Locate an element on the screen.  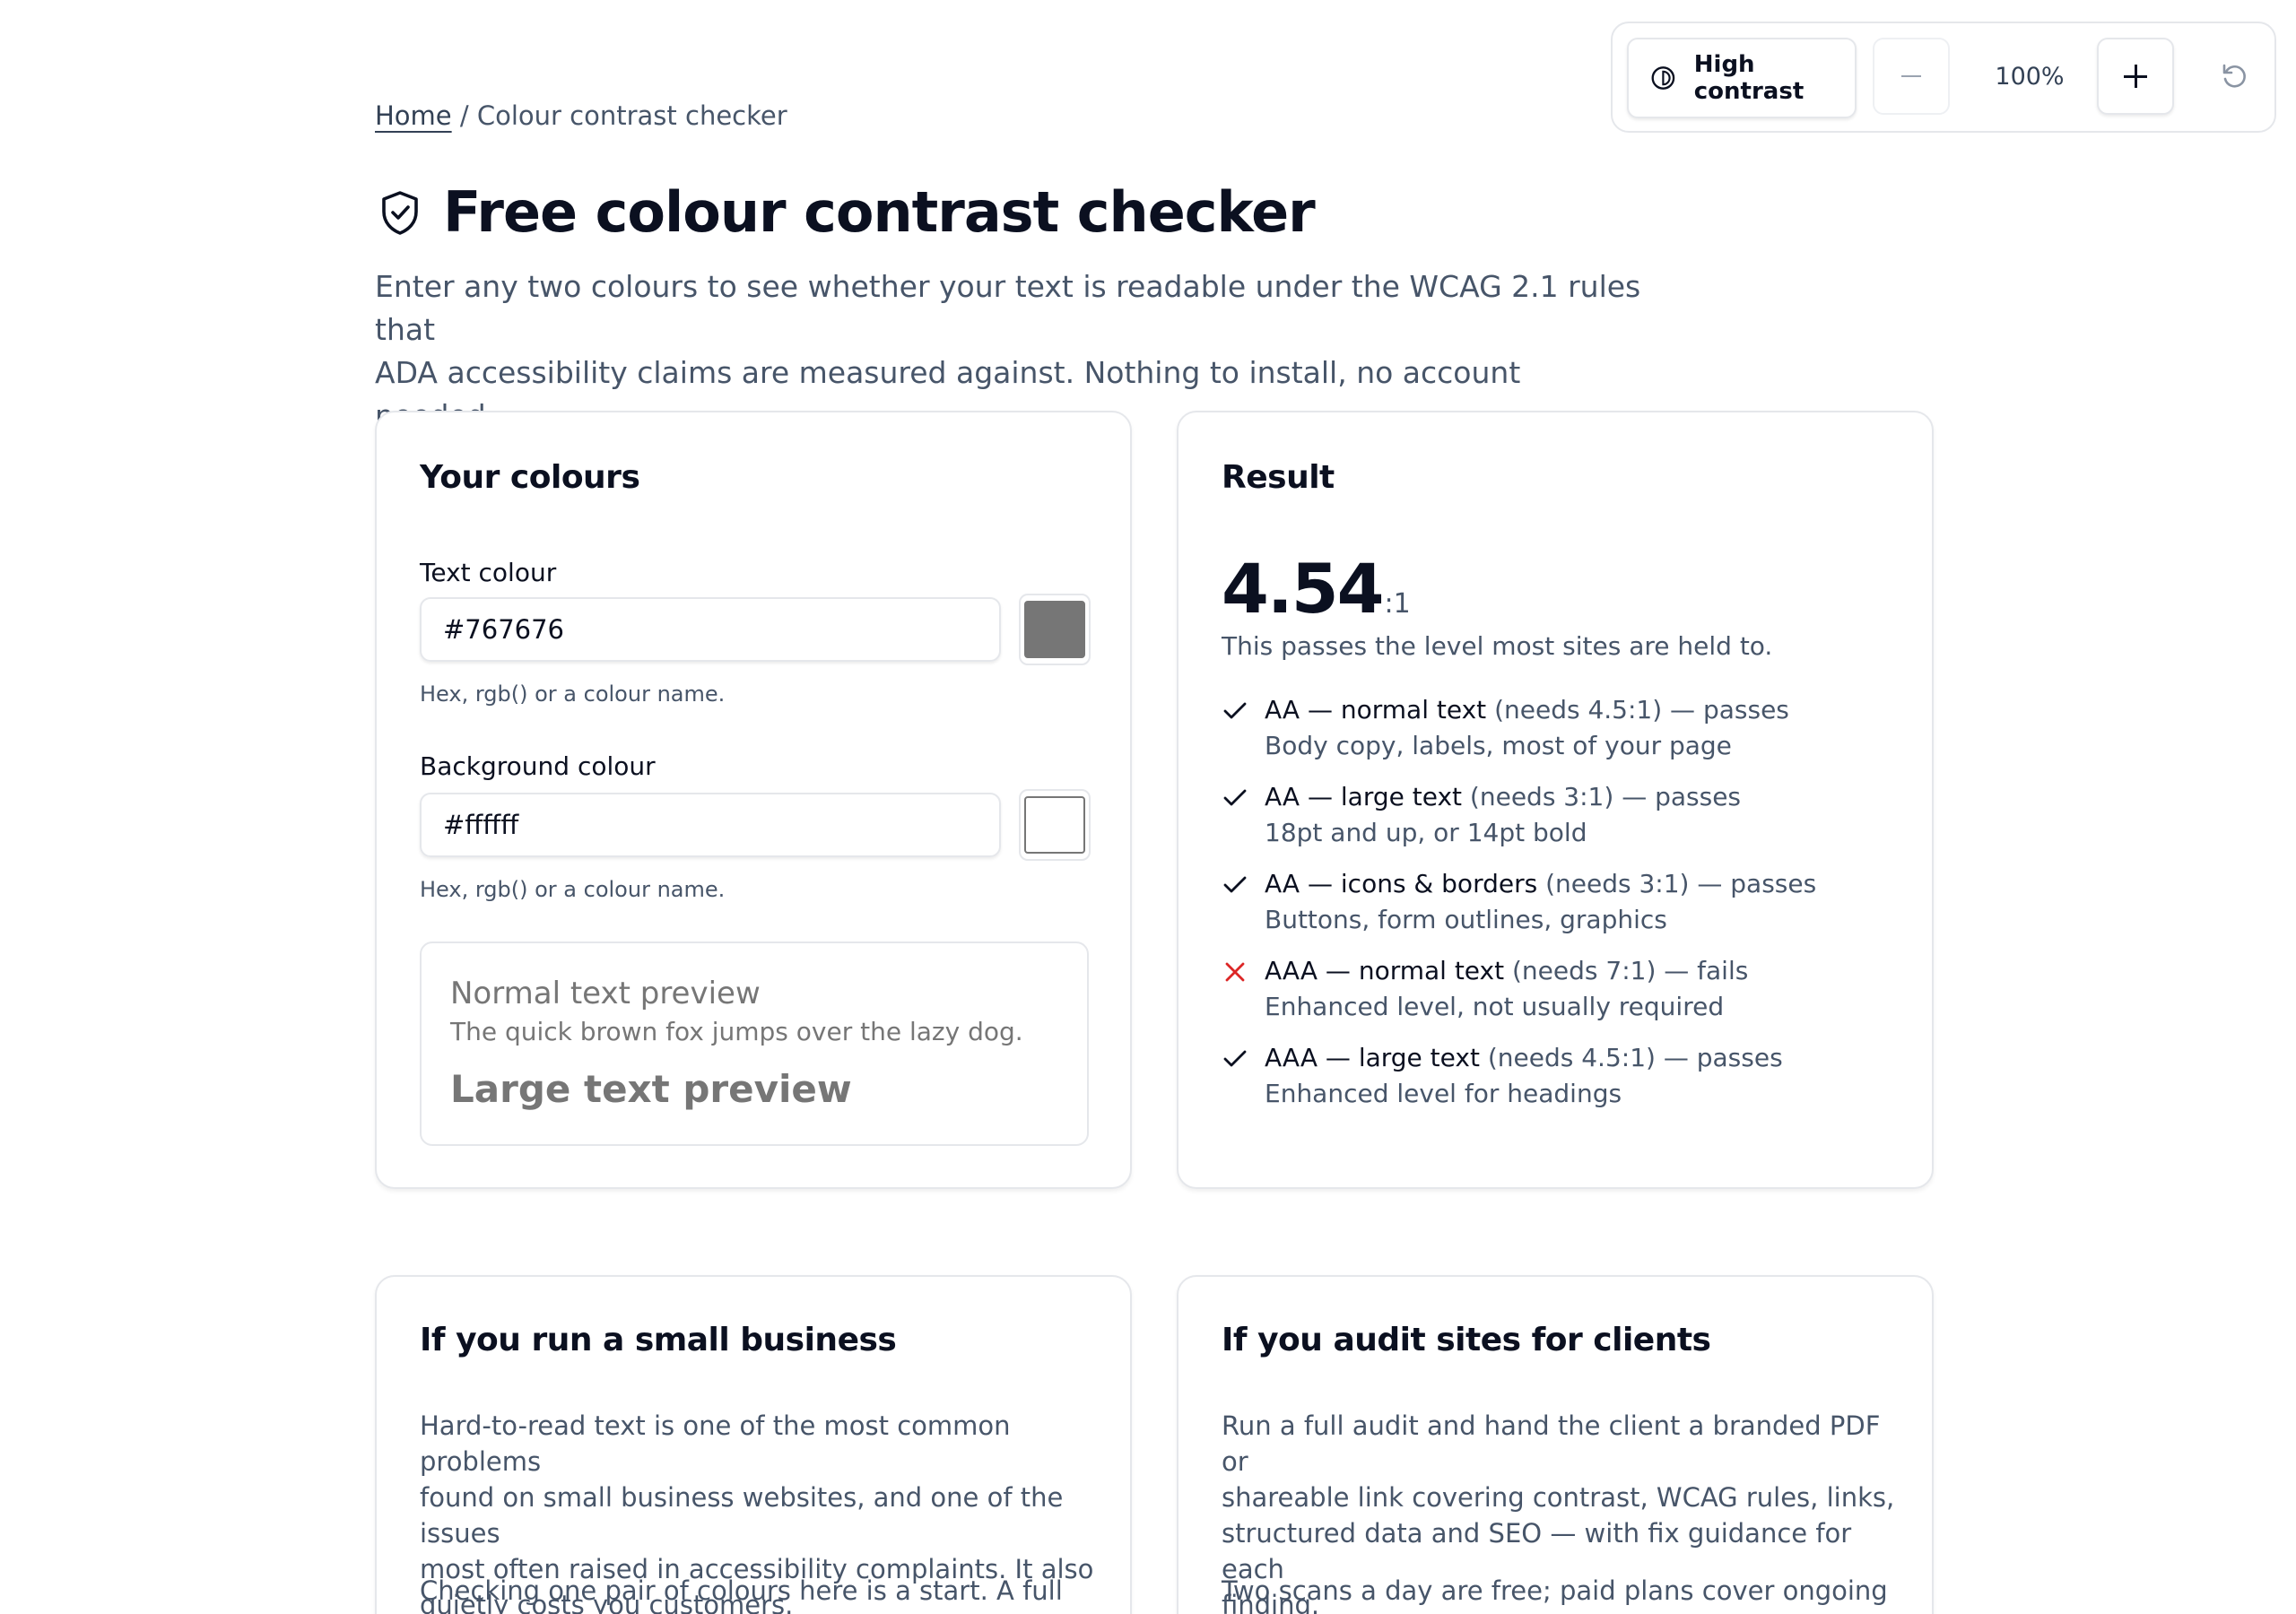
breadcrumb-current: Colour contrast checker is located at coordinates (631, 115).